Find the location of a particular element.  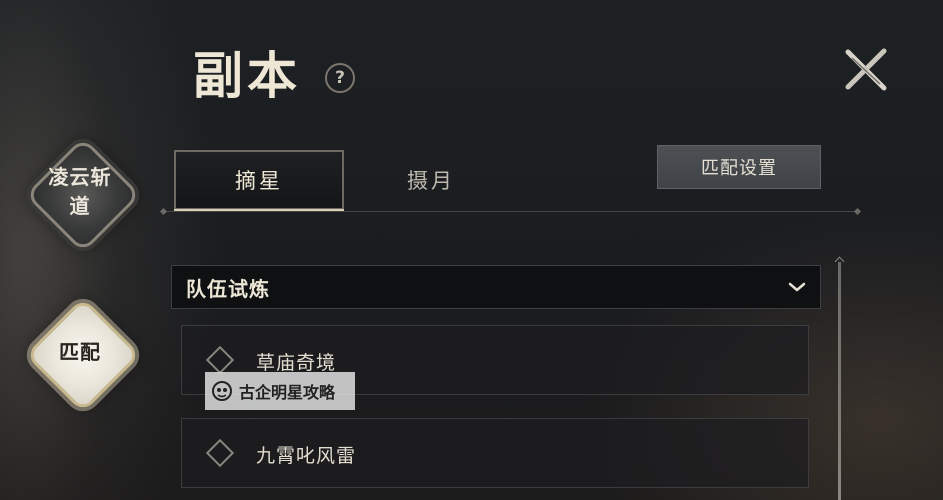

sidebar-item-match: 匹配 is located at coordinates (80, 352).